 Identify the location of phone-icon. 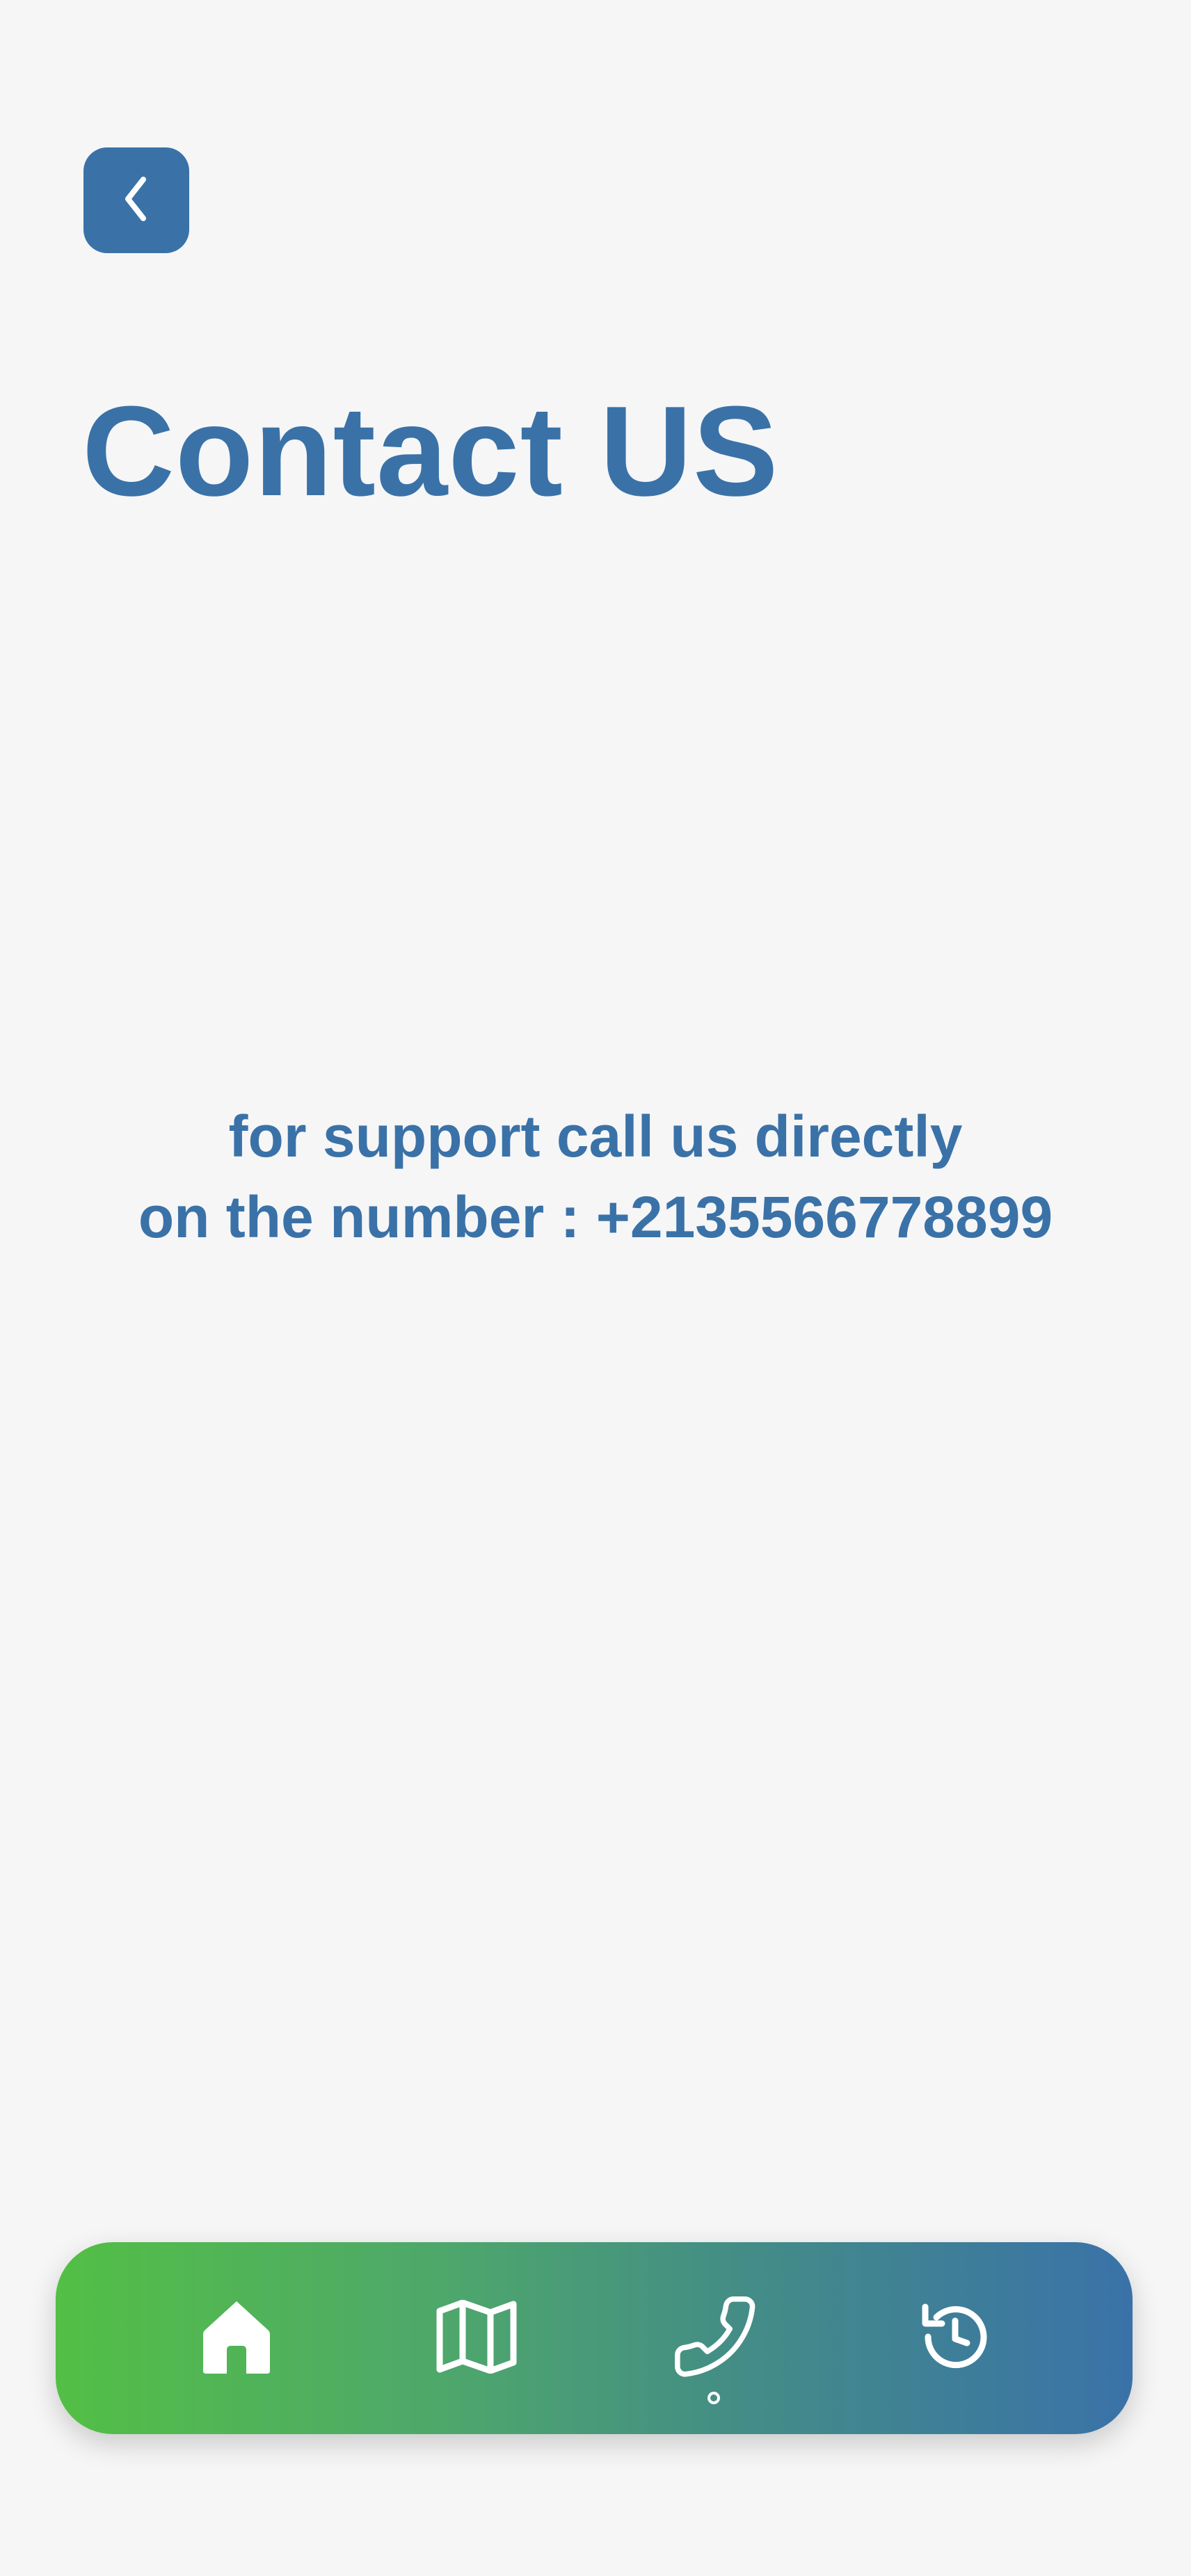
(715, 2338).